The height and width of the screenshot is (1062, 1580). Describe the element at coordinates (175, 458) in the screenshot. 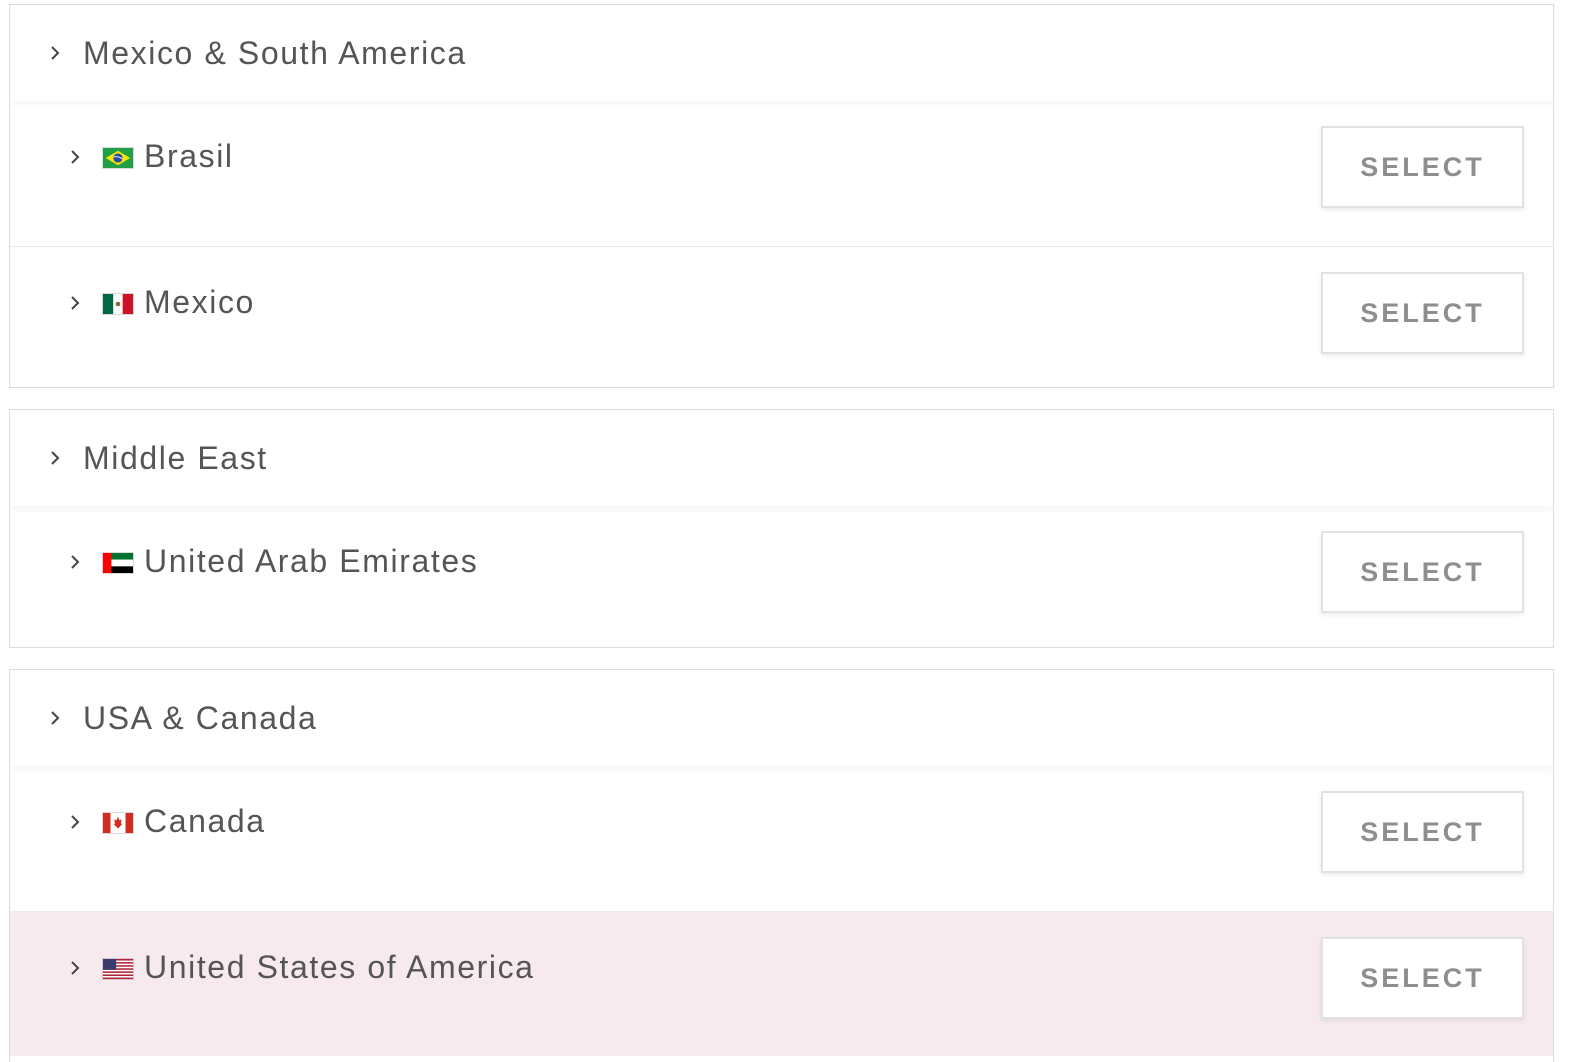

I see `region-name: Middle East` at that location.